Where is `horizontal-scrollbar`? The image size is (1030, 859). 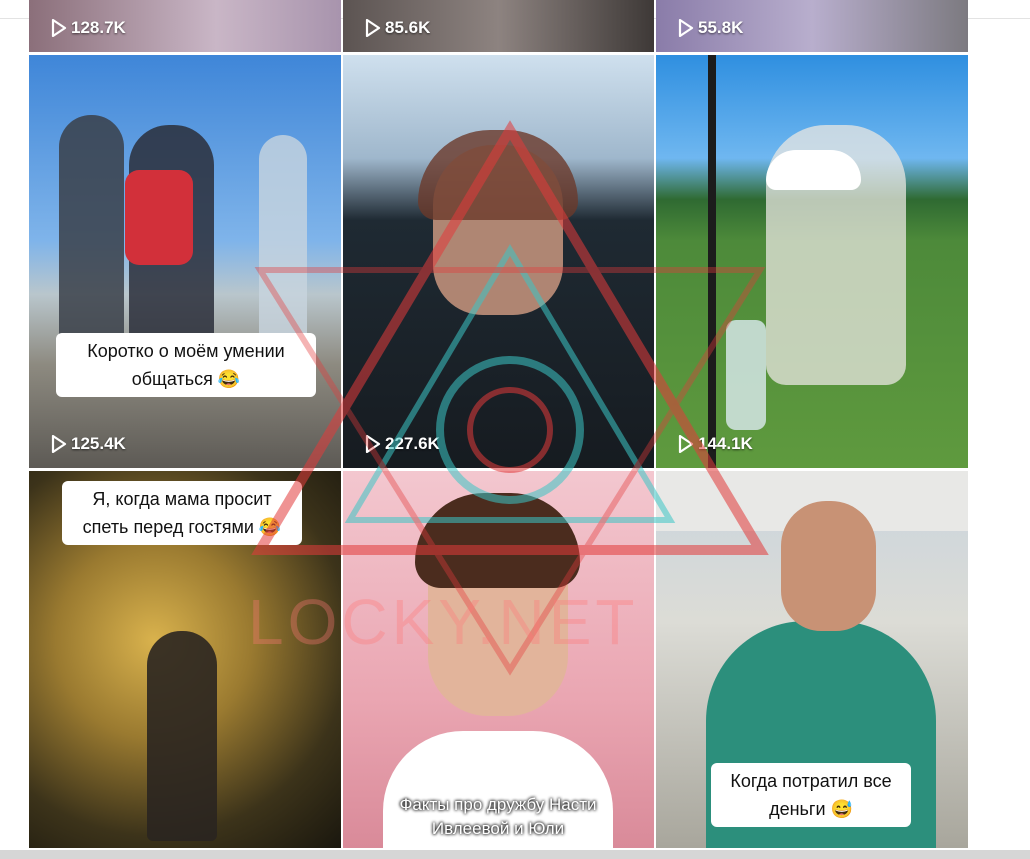
horizontal-scrollbar is located at coordinates (515, 854).